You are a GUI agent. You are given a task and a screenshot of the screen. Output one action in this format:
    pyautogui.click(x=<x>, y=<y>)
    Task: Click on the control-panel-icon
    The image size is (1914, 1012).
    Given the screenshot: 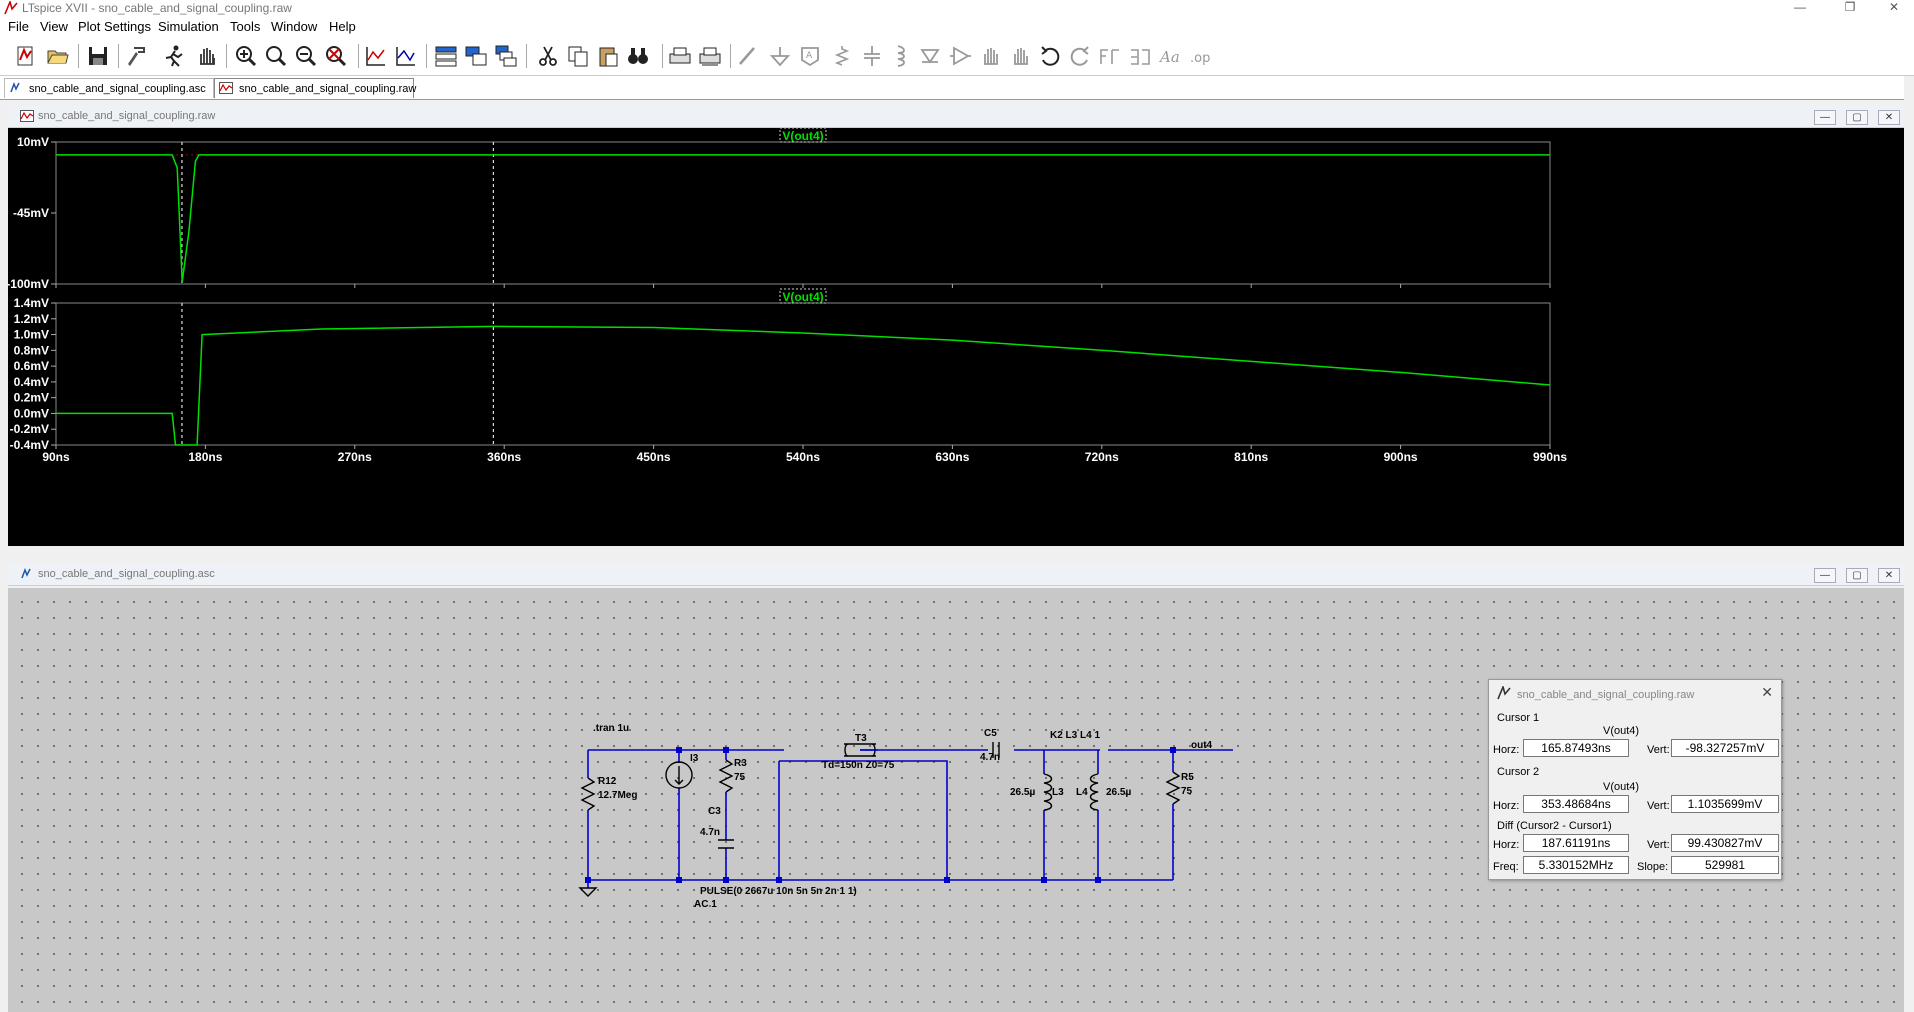 What is the action you would take?
    pyautogui.click(x=136, y=56)
    